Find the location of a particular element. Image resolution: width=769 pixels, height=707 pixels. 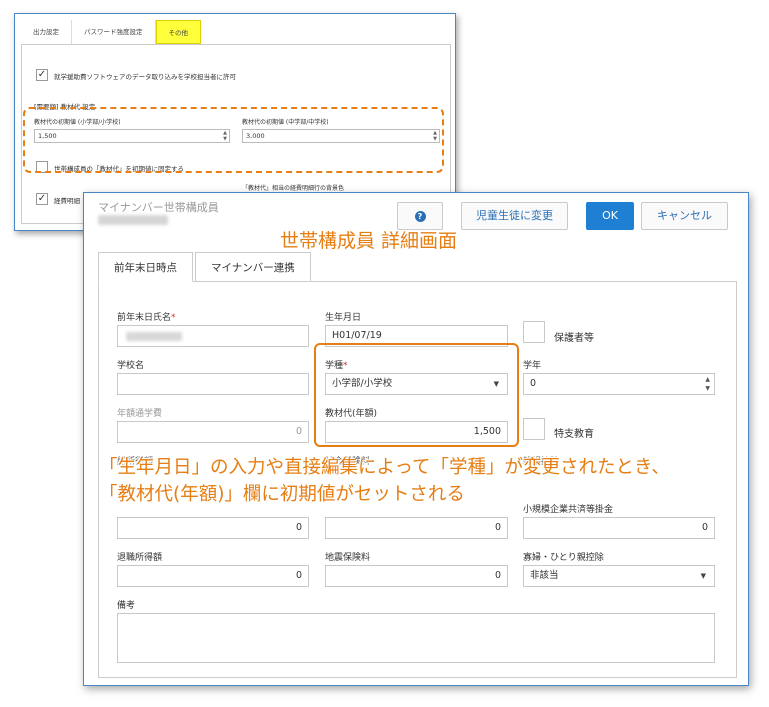

guardian-checkbox is located at coordinates (534, 332).